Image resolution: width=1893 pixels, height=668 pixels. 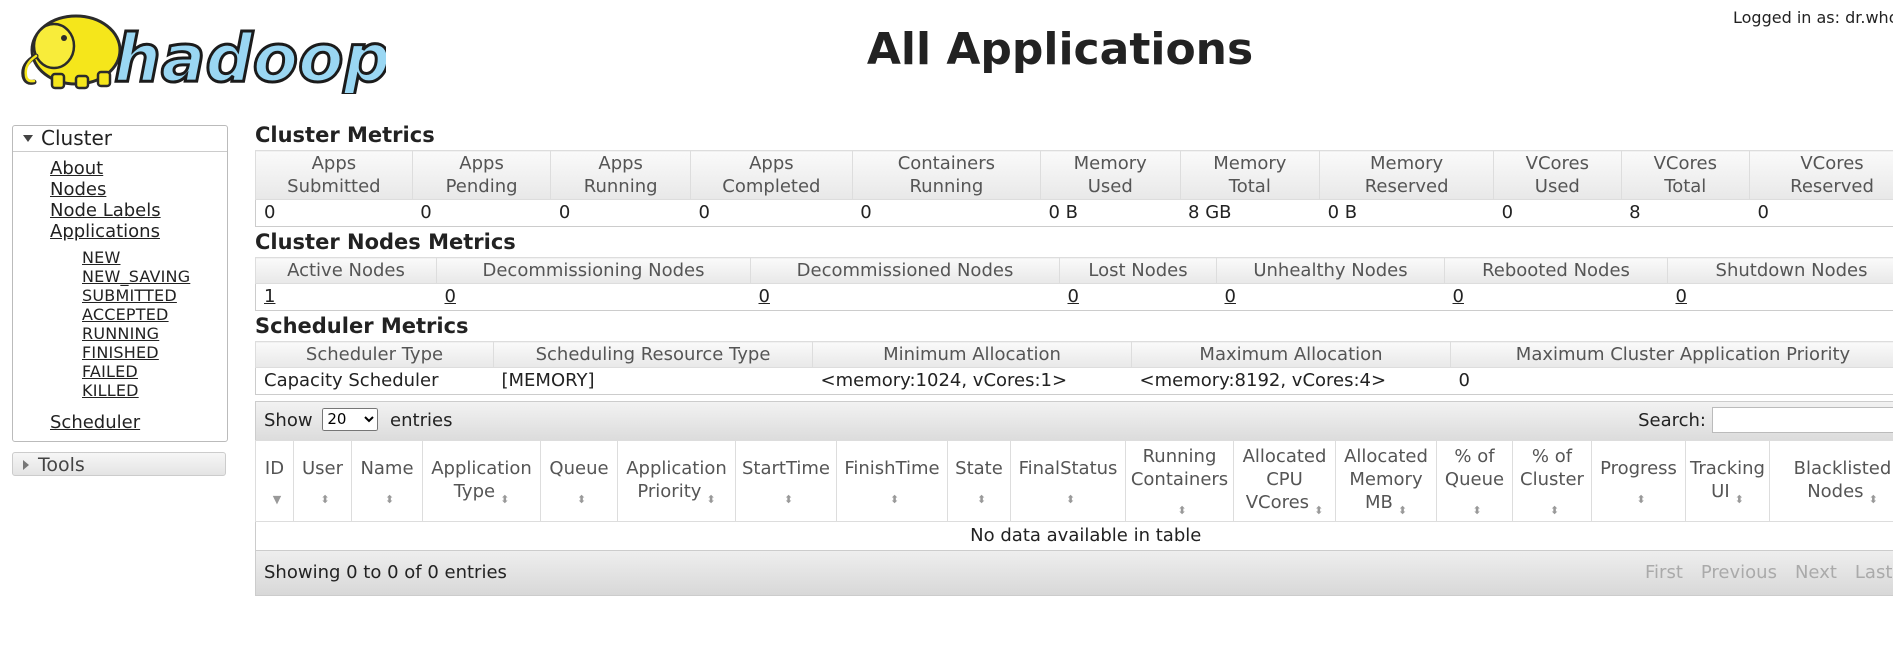 What do you see at coordinates (1407, 175) in the screenshot?
I see `column-header: Memory Reserved` at bounding box center [1407, 175].